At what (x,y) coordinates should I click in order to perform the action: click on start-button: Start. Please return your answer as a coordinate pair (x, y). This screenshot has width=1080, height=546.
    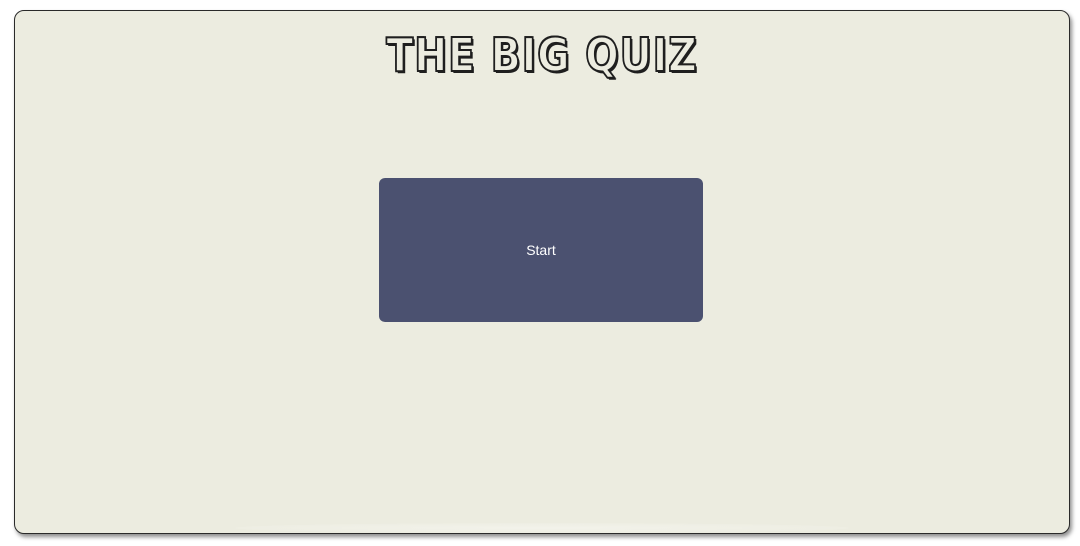
    Looking at the image, I should click on (541, 250).